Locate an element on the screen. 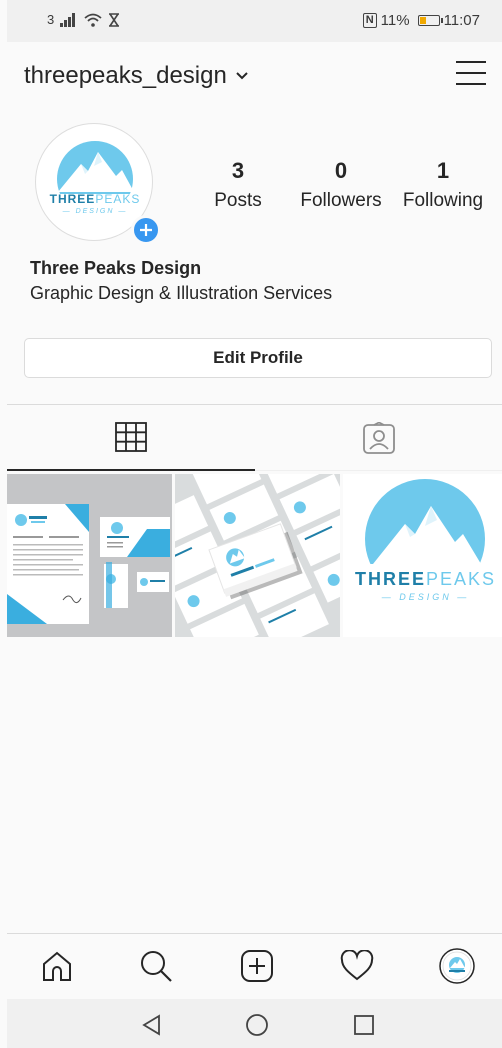  android-navigation-bar is located at coordinates (254, 1023).